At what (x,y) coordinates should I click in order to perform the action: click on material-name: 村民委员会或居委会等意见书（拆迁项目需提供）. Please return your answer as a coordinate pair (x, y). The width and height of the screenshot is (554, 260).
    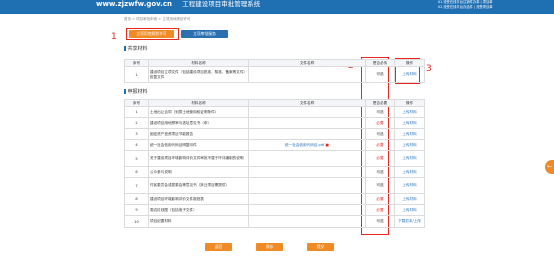
    Looking at the image, I should click on (198, 185).